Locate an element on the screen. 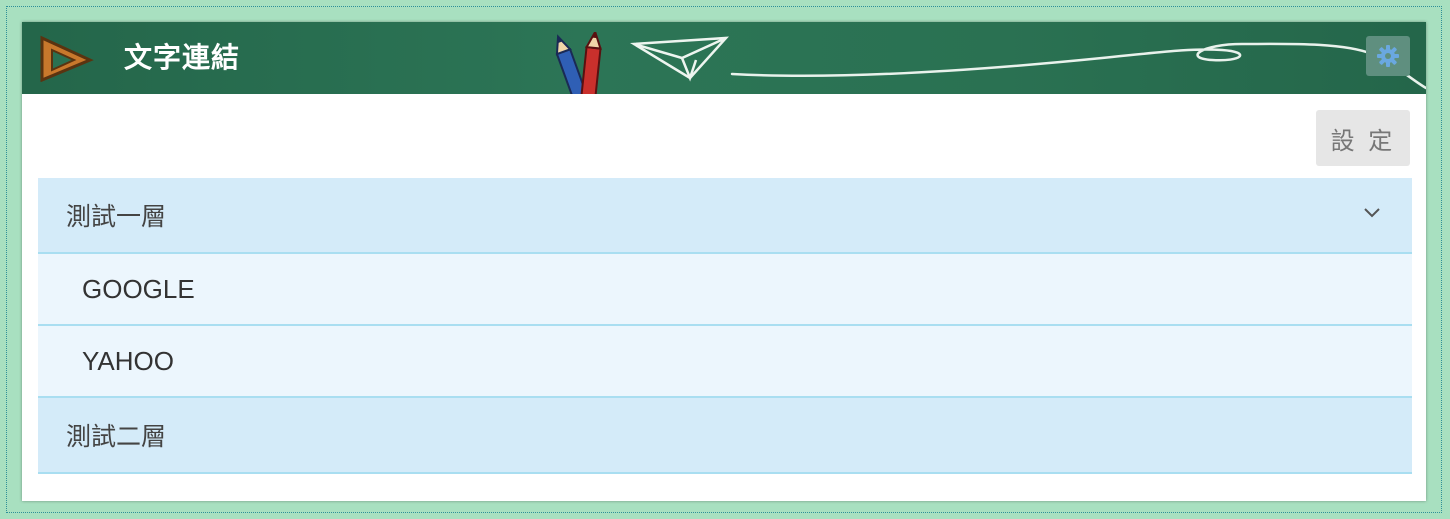 The image size is (1450, 519). link-item-yahoo: YAHOO is located at coordinates (725, 362).